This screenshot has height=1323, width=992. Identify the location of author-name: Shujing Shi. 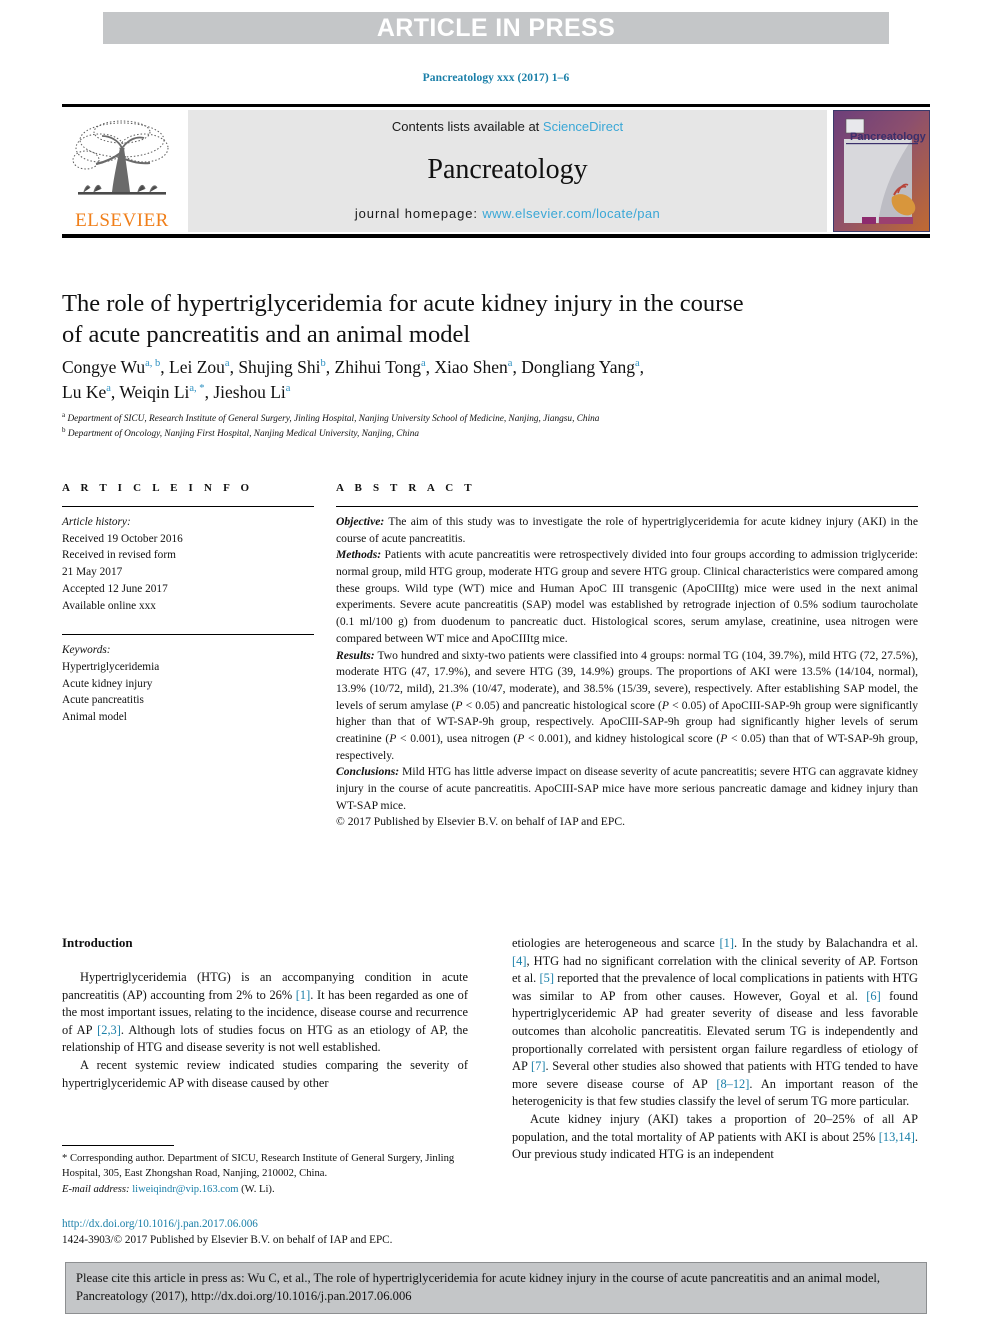
(279, 367).